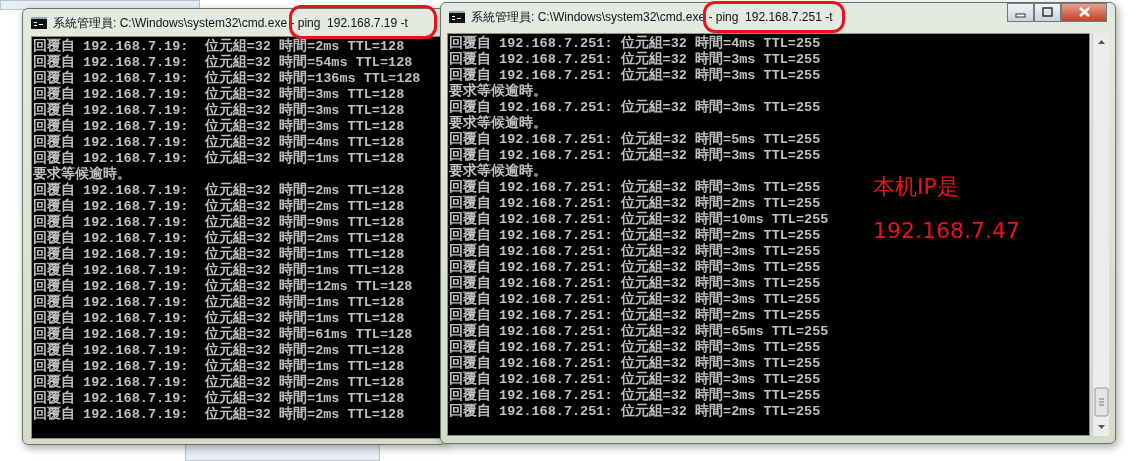  What do you see at coordinates (652, 17) in the screenshot?
I see `window-title: 系統管理員: C:\Windows\system32\cmd.exe - ping 192.168.7.251 -t` at bounding box center [652, 17].